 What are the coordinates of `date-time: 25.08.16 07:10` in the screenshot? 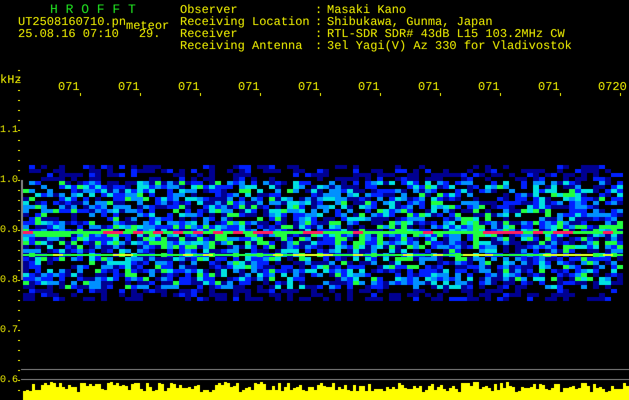 It's located at (68, 34).